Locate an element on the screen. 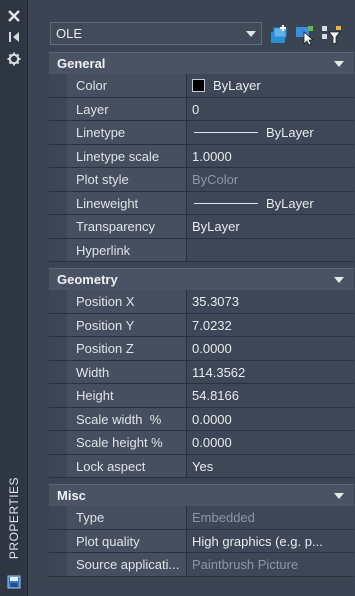 This screenshot has width=355, height=596. property-label: Plot quality is located at coordinates (127, 540).